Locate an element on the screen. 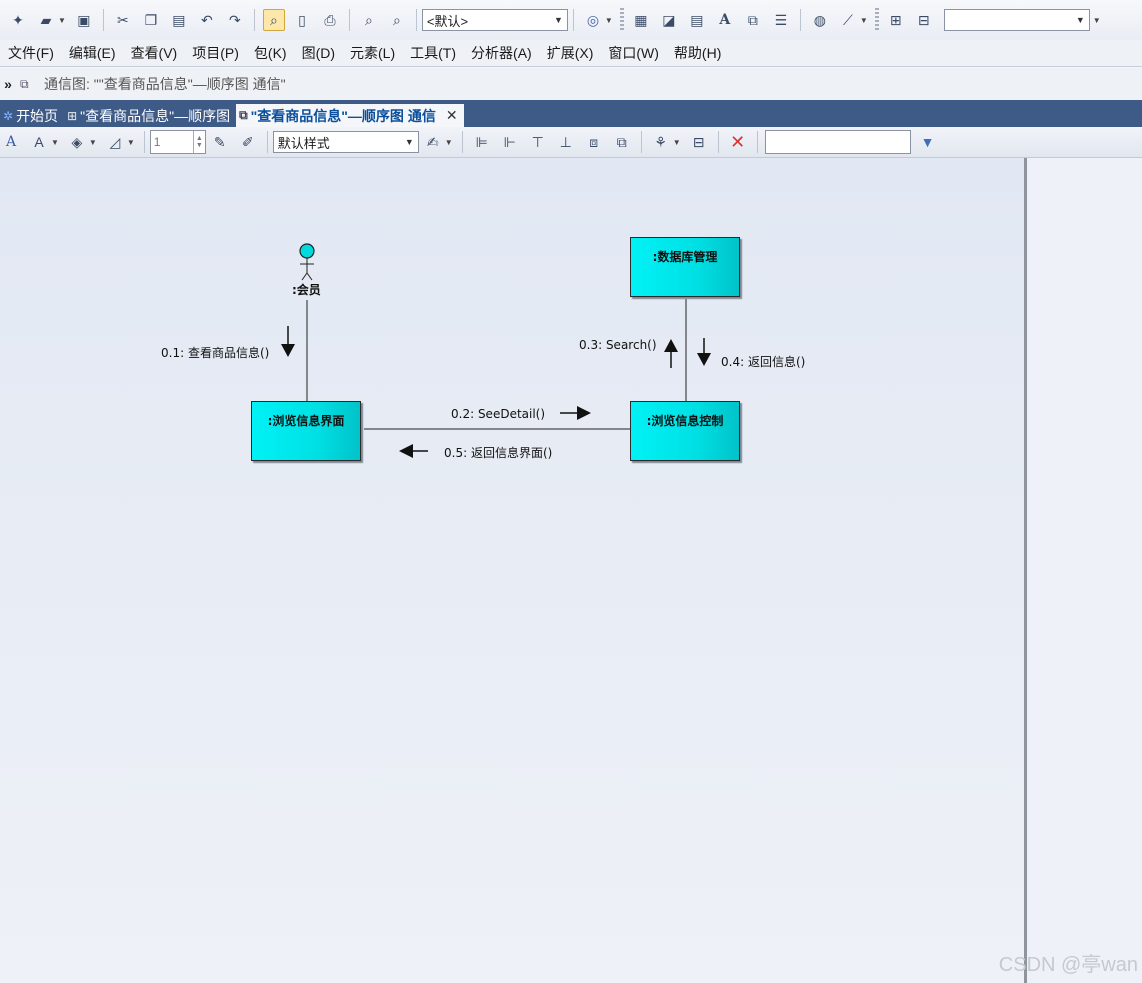 This screenshot has width=1142, height=983. breadcrumb-text: 通信图: ""查看商品信息"—顺序图 通信" is located at coordinates (165, 84).